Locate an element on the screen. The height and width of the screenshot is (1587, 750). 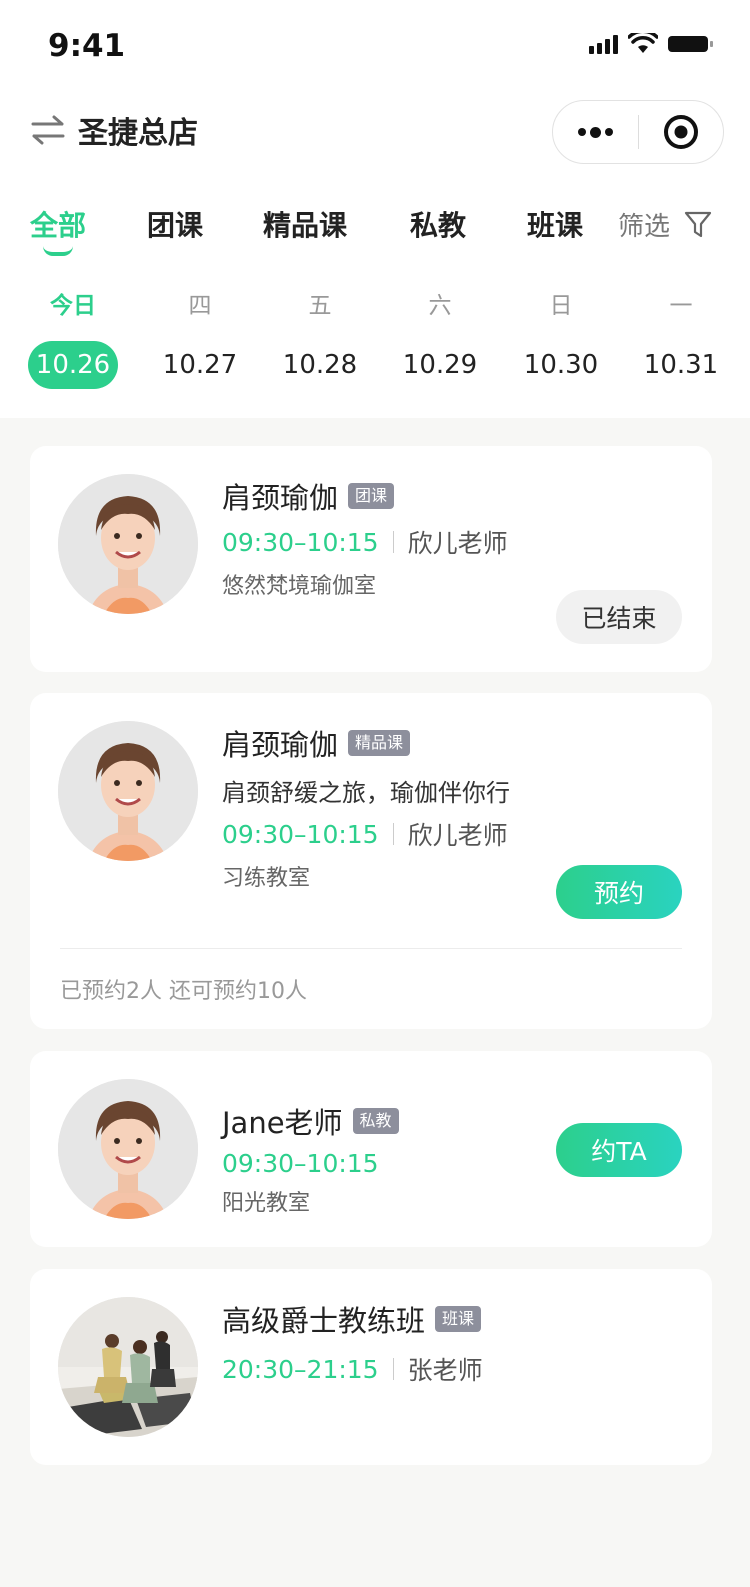
battery-icon is located at coordinates (690, 44).